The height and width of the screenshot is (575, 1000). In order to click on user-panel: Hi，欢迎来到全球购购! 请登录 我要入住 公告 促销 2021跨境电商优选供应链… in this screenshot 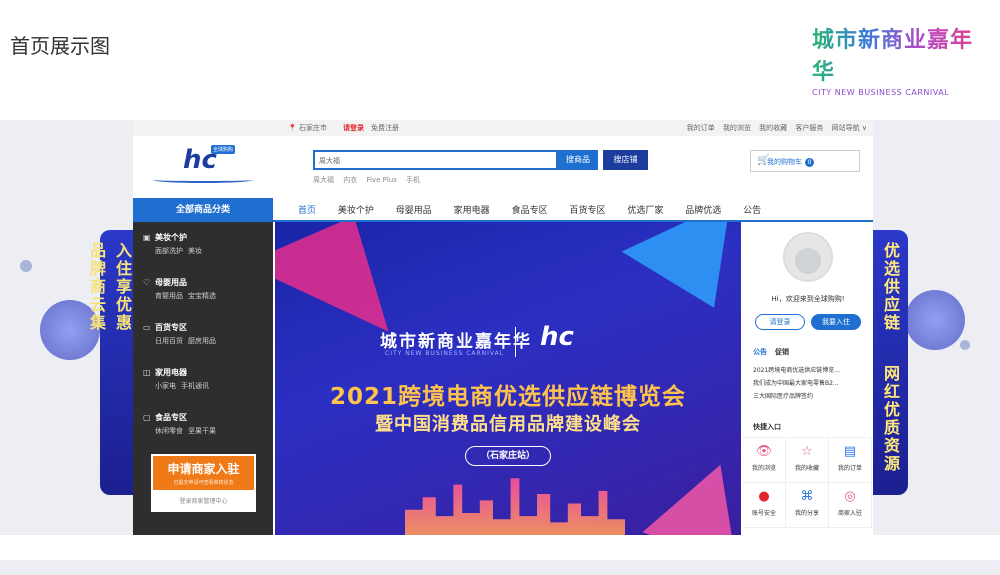, I will do `click(808, 378)`.